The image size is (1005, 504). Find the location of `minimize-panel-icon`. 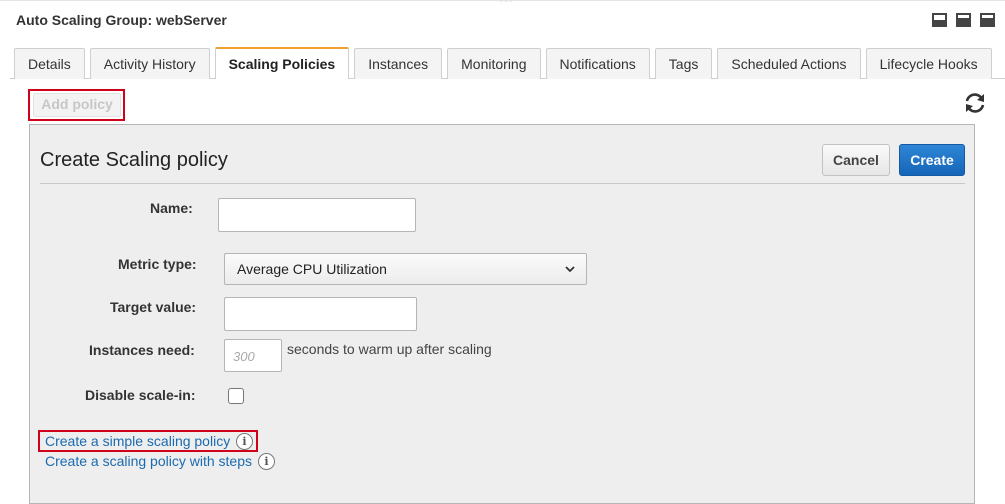

minimize-panel-icon is located at coordinates (939, 20).